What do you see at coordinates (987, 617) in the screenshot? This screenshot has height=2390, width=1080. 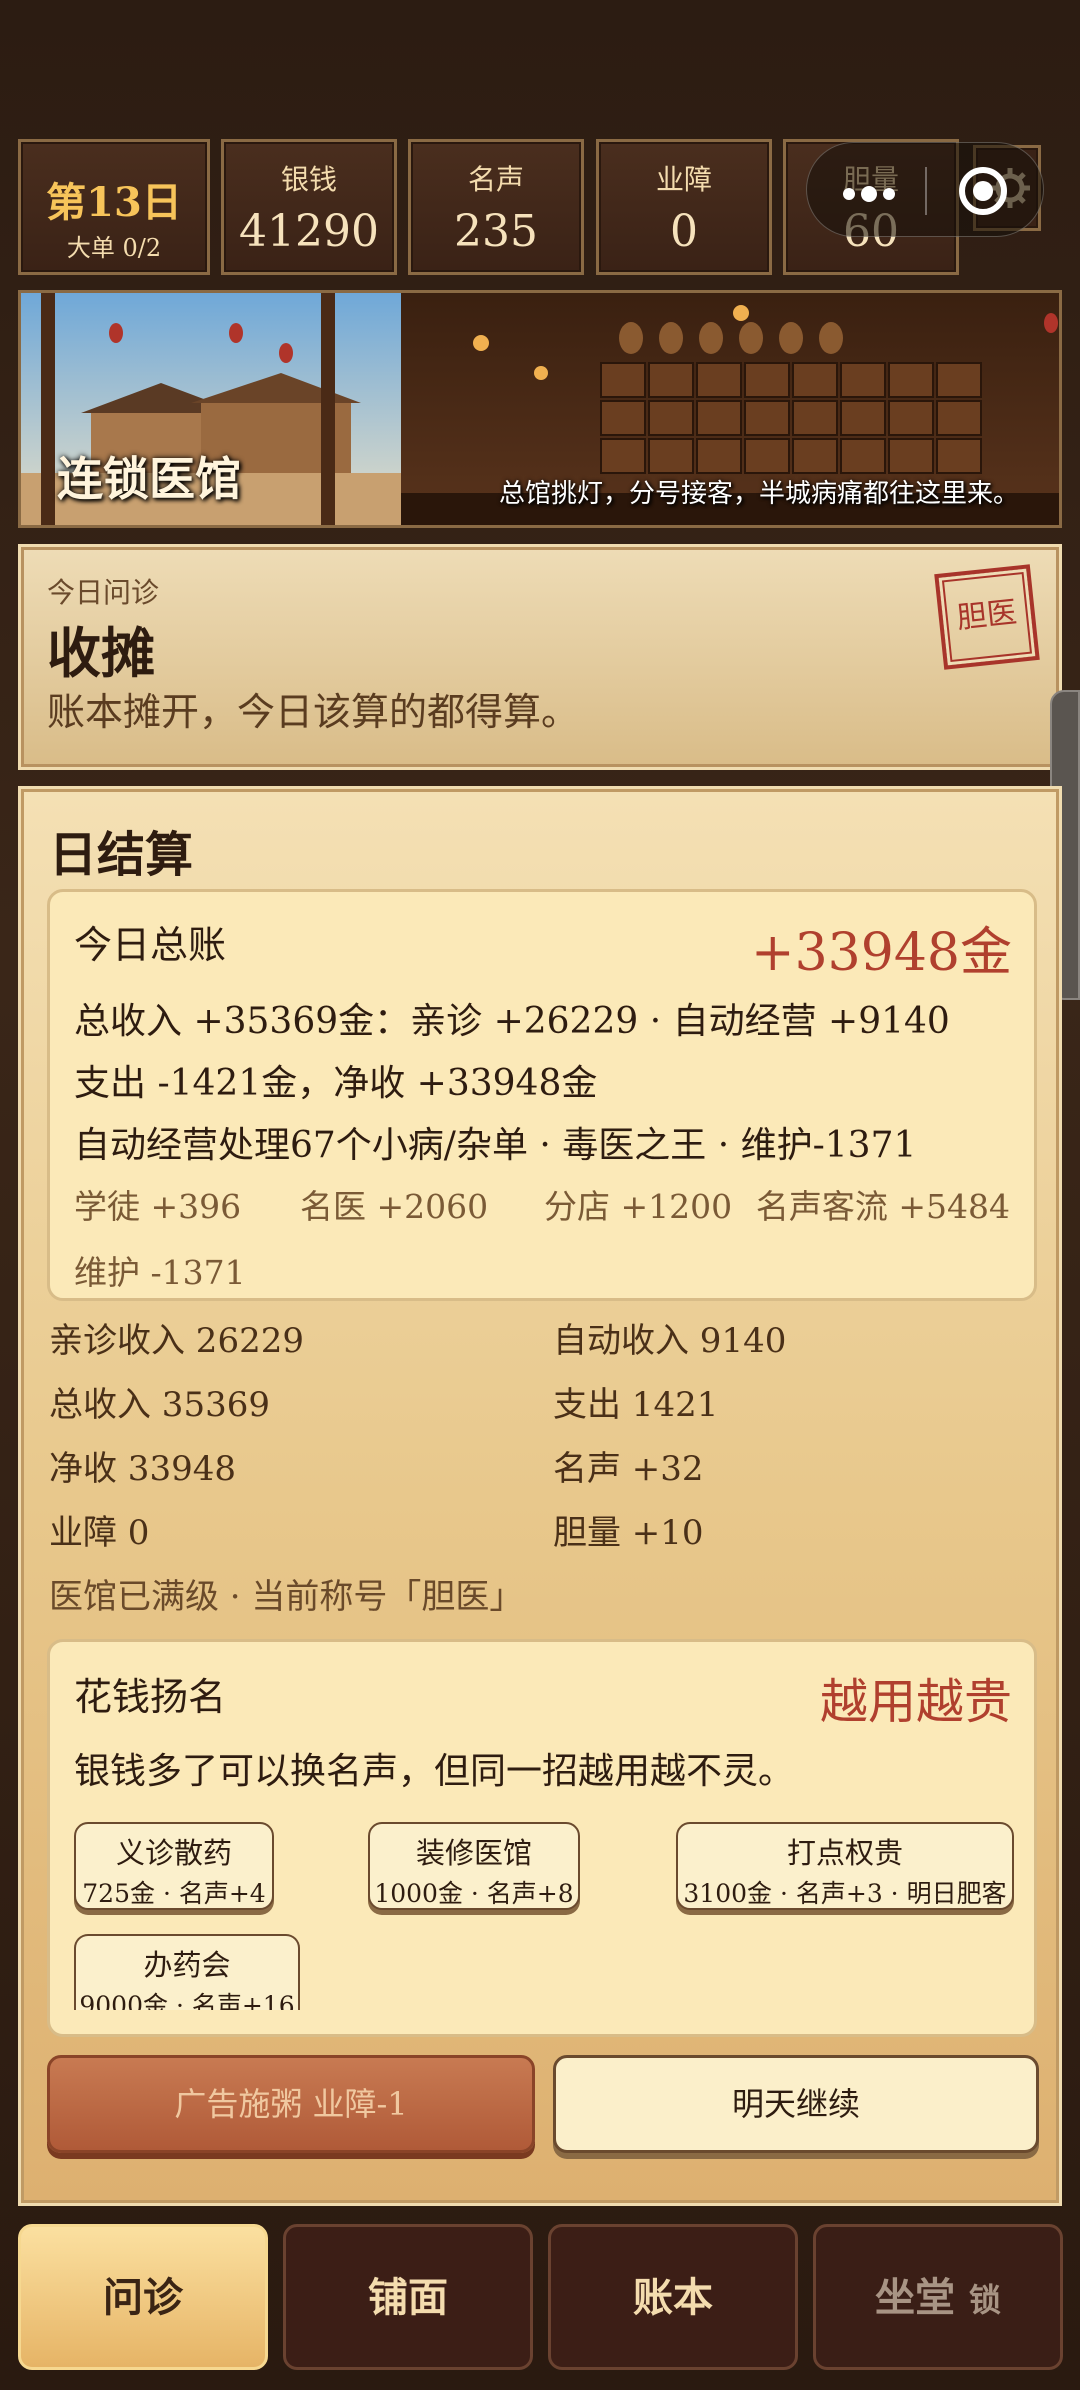 I see `title-stamp: 胆医` at bounding box center [987, 617].